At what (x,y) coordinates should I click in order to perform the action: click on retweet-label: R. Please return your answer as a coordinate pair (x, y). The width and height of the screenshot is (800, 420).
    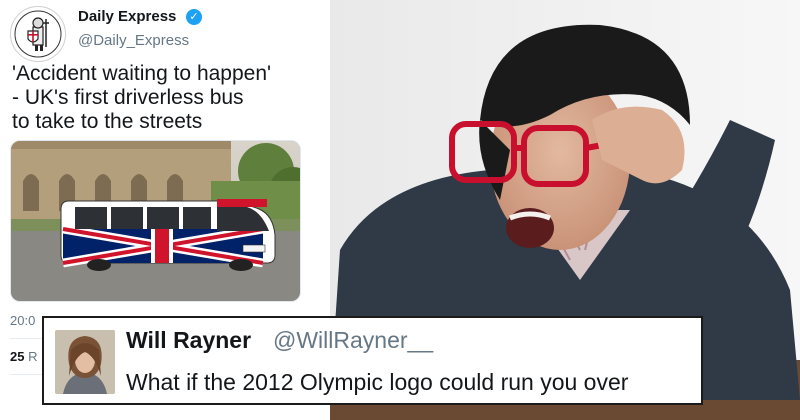
    Looking at the image, I should click on (33, 356).